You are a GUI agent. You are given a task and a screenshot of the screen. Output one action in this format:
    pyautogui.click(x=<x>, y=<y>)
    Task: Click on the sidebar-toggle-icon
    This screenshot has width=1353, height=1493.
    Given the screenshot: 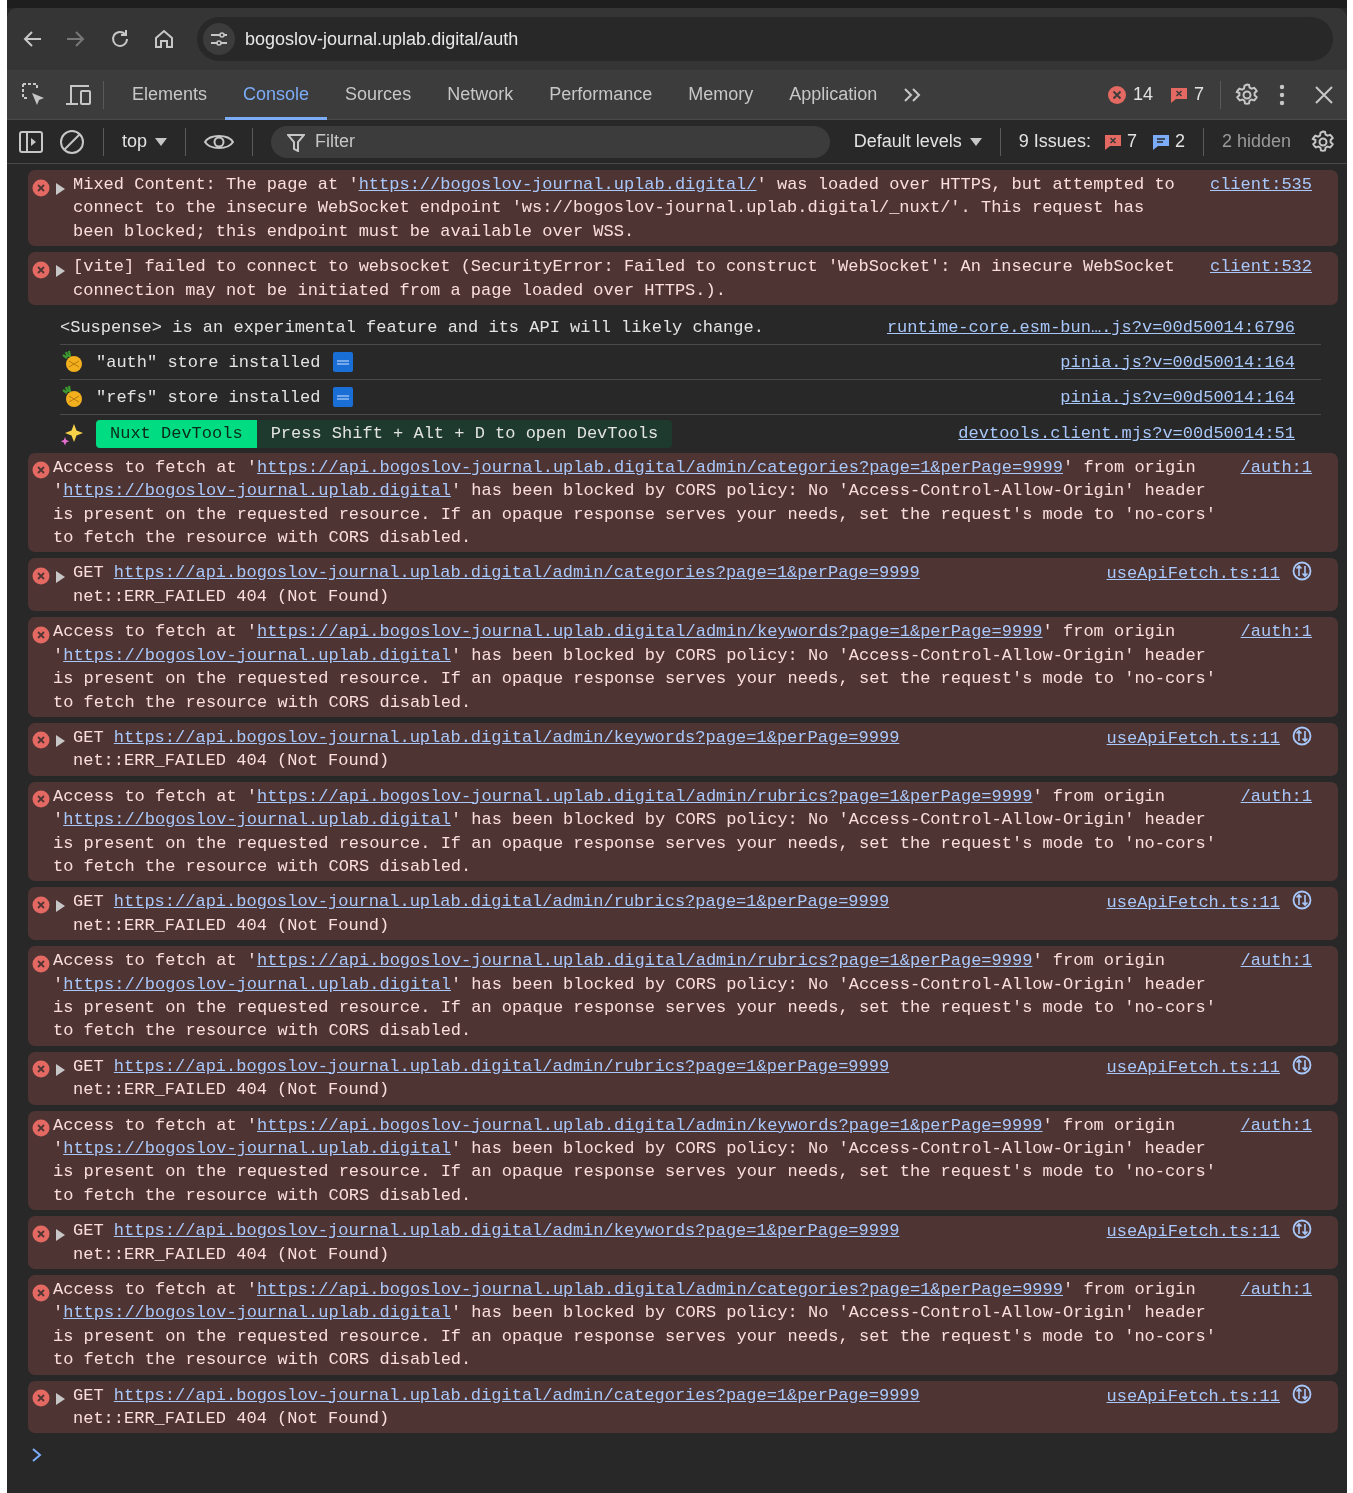 What is the action you would take?
    pyautogui.click(x=31, y=141)
    